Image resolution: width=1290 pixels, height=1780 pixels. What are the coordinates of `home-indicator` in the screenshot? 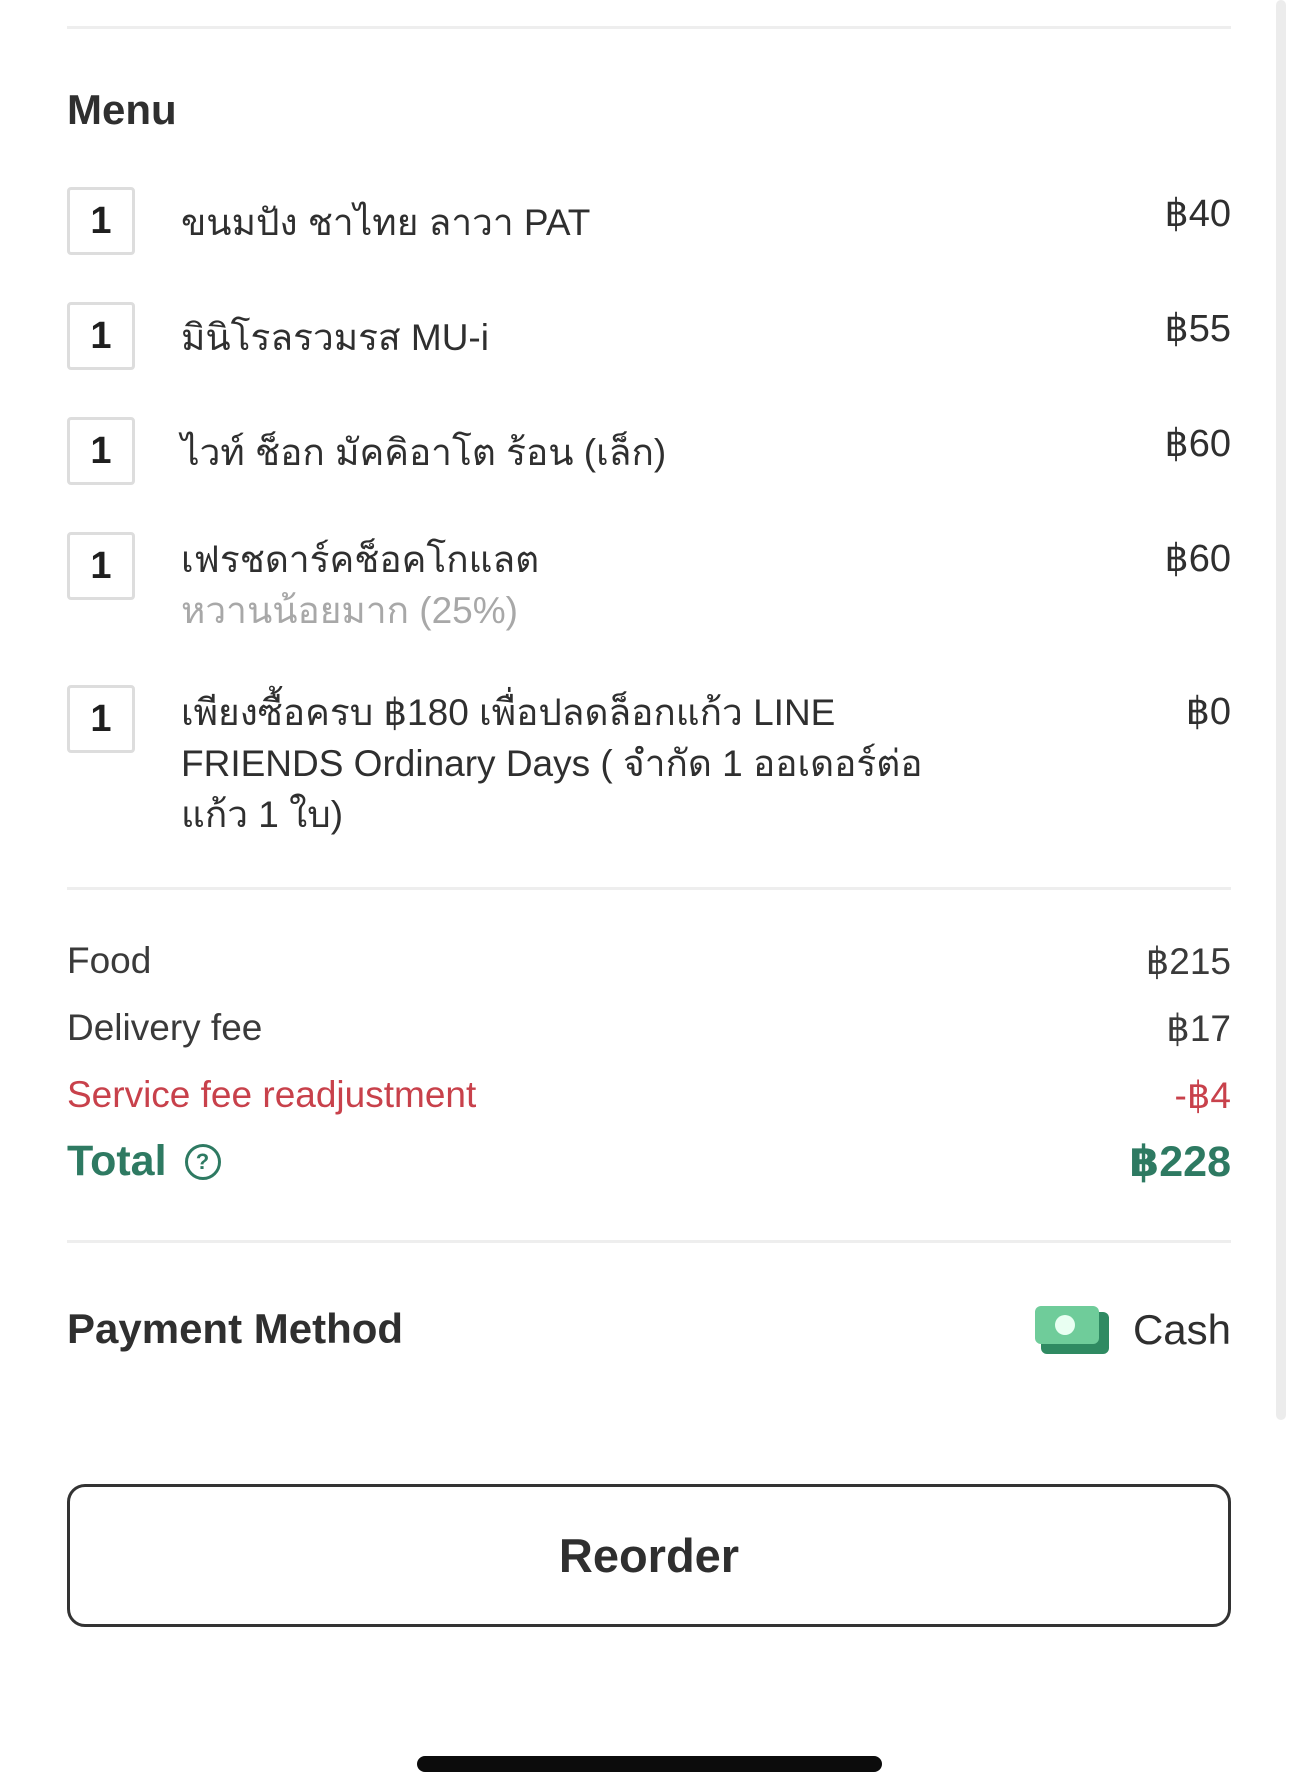 It's located at (649, 1764).